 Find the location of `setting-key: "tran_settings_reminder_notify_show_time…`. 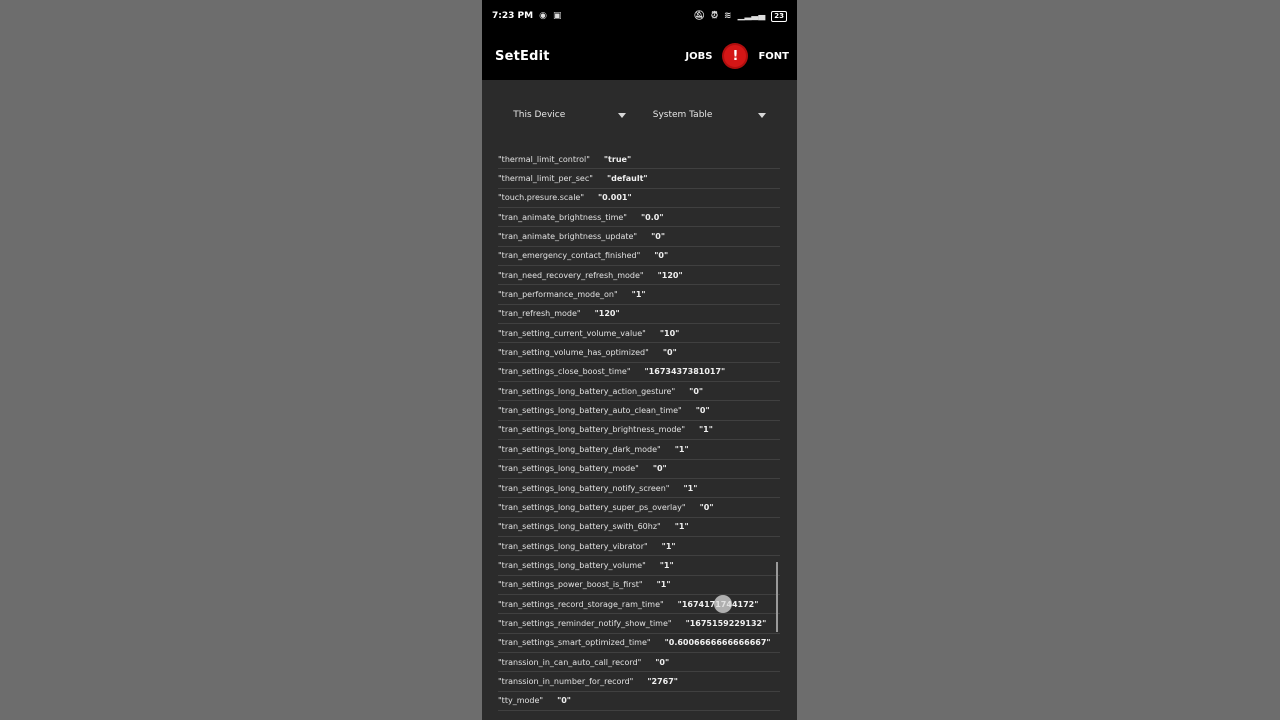

setting-key: "tran_settings_reminder_notify_show_time… is located at coordinates (585, 623).